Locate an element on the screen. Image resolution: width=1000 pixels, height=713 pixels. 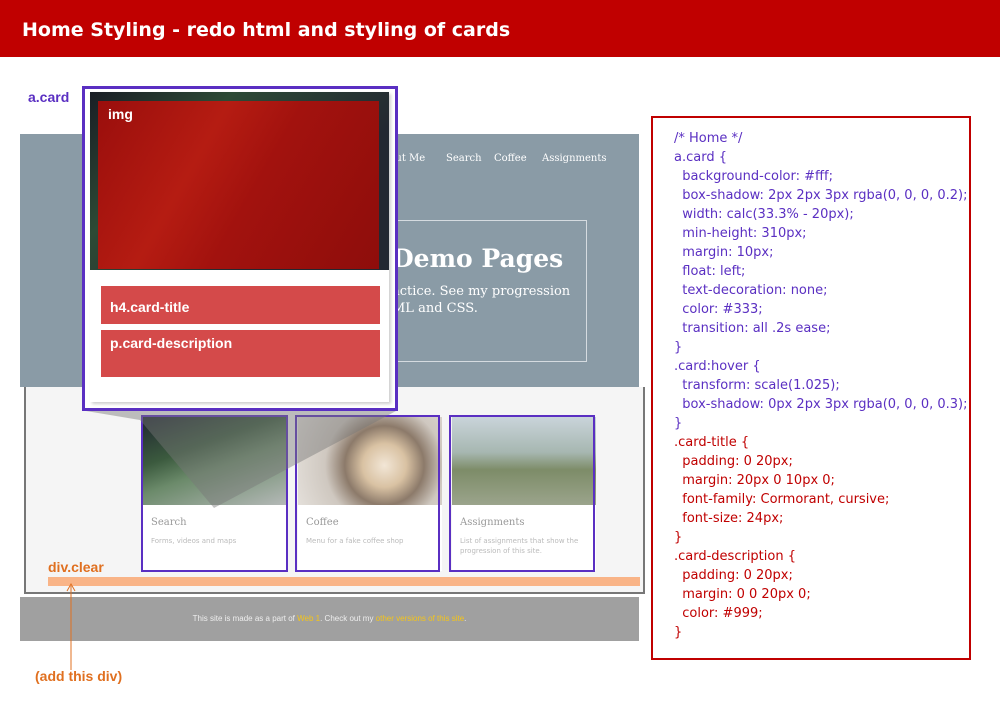
hero-subtitle-line-2: ML and CSS. is located at coordinates (435, 308).